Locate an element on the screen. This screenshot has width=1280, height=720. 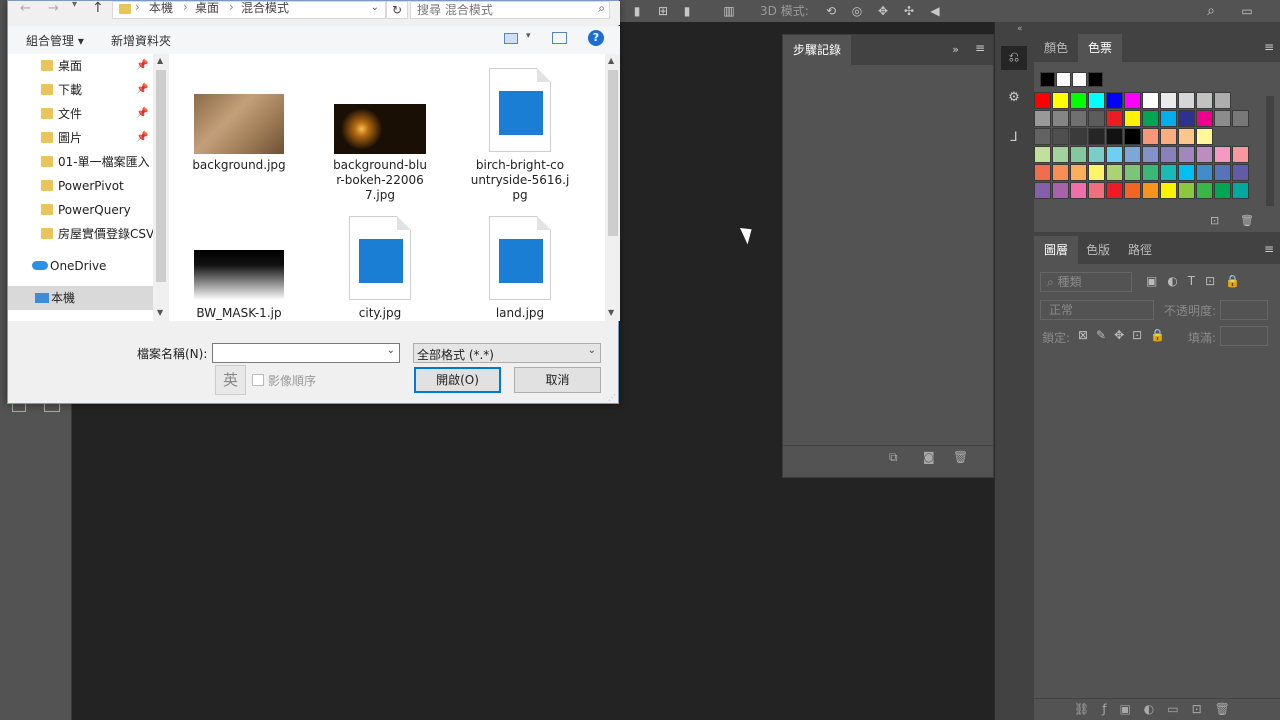
3d-scale-icon: ◀ is located at coordinates (935, 11).